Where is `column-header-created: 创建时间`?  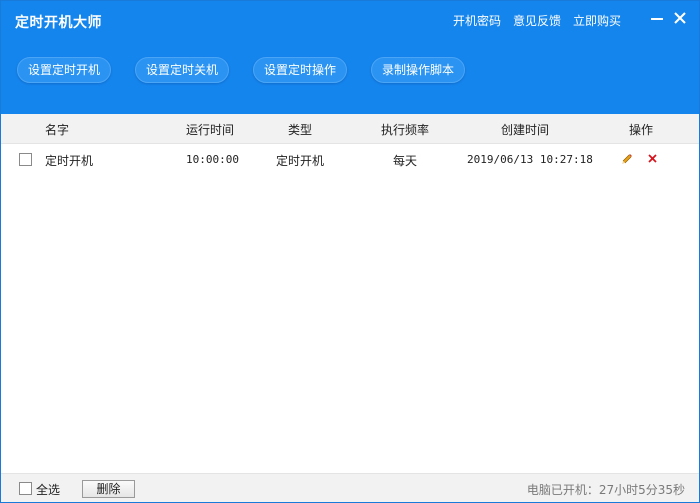
column-header-created: 创建时间 is located at coordinates (525, 130).